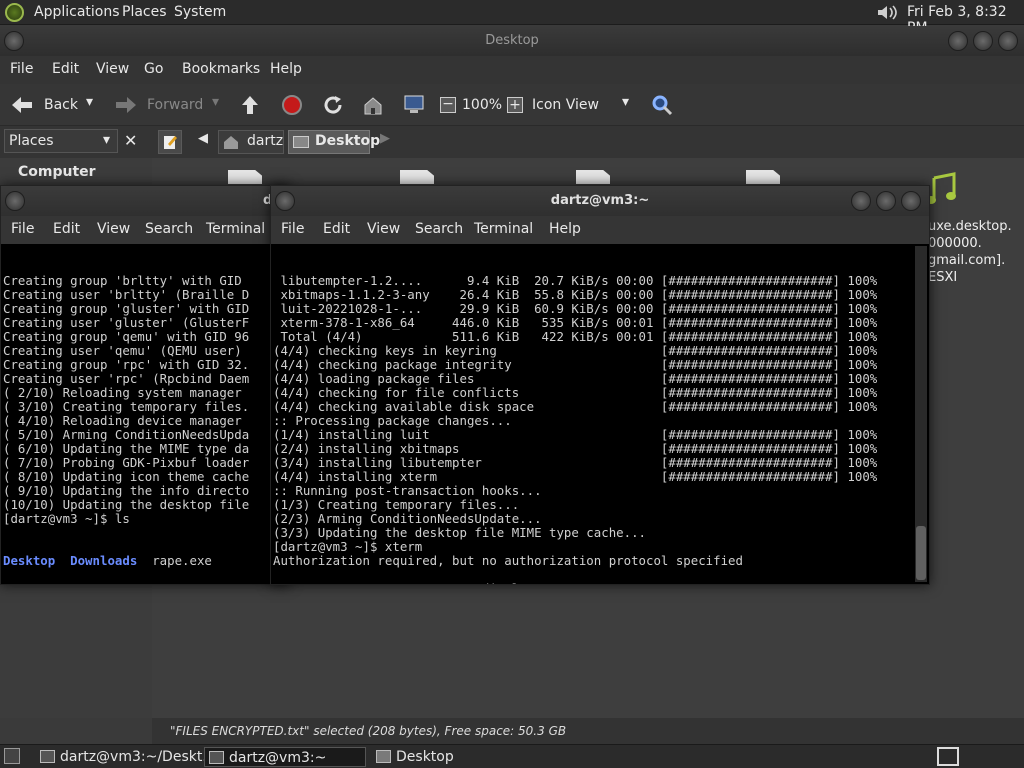 This screenshot has height=768, width=1024. What do you see at coordinates (662, 105) in the screenshot?
I see `search-icon` at bounding box center [662, 105].